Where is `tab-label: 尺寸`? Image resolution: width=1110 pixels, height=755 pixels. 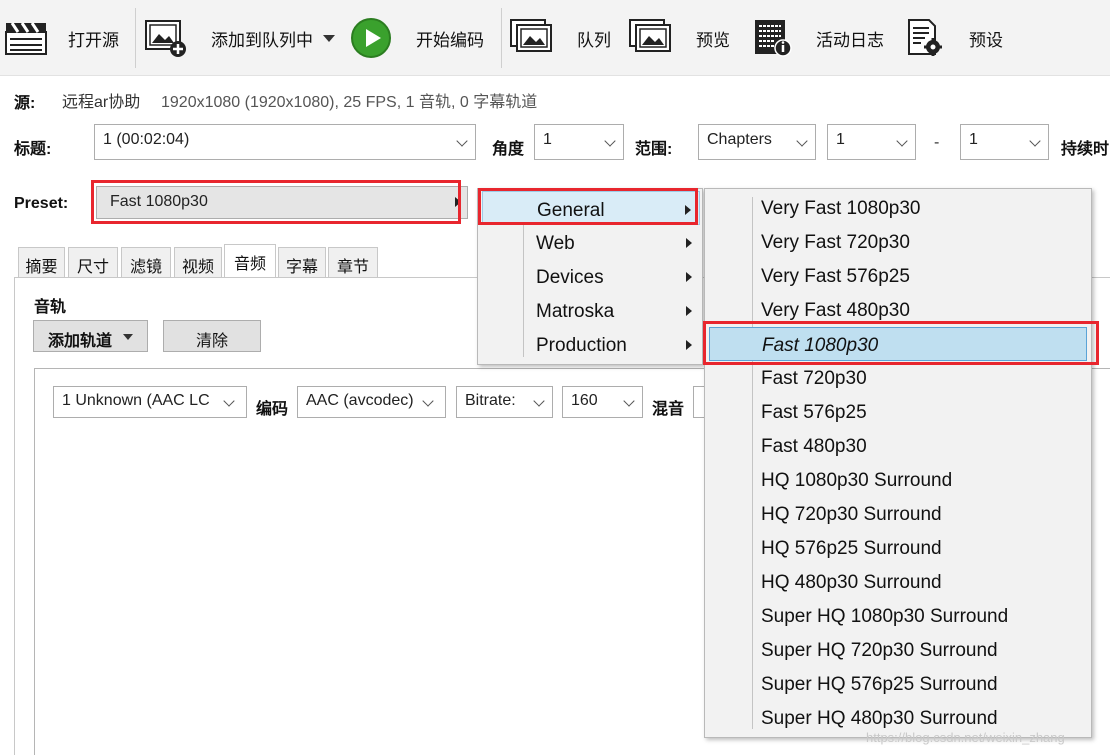
tab-label: 尺寸 is located at coordinates (92, 267).